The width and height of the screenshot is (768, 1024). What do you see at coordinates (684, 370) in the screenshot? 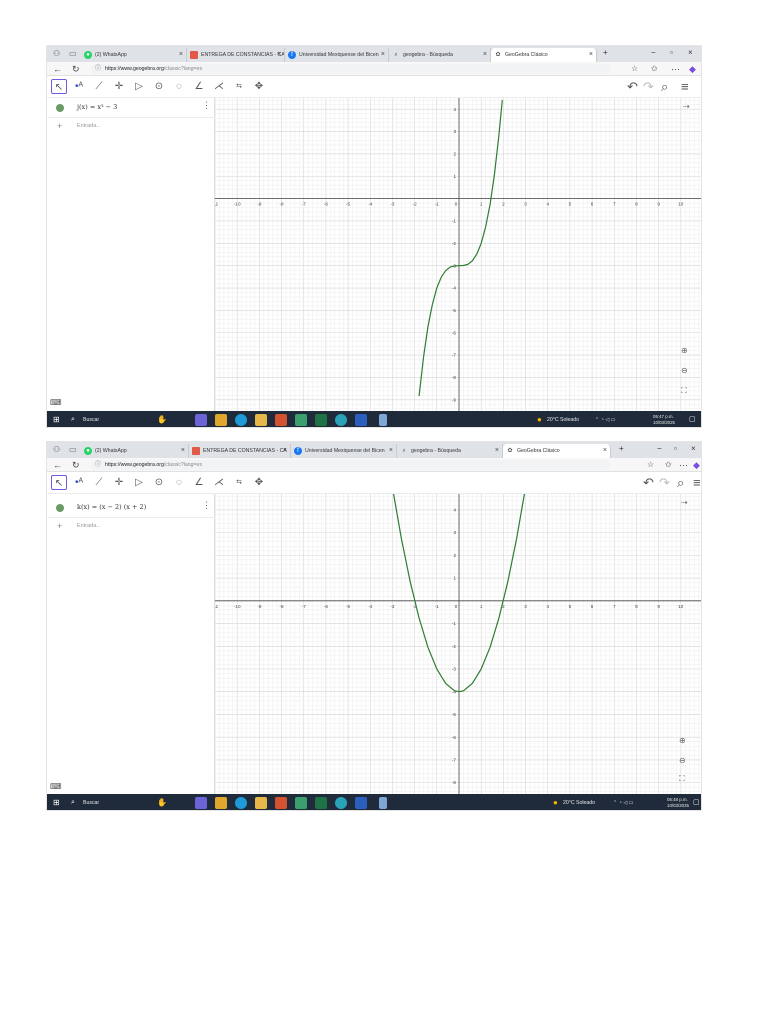
I see `zoom-out-icon: ⊖` at bounding box center [684, 370].